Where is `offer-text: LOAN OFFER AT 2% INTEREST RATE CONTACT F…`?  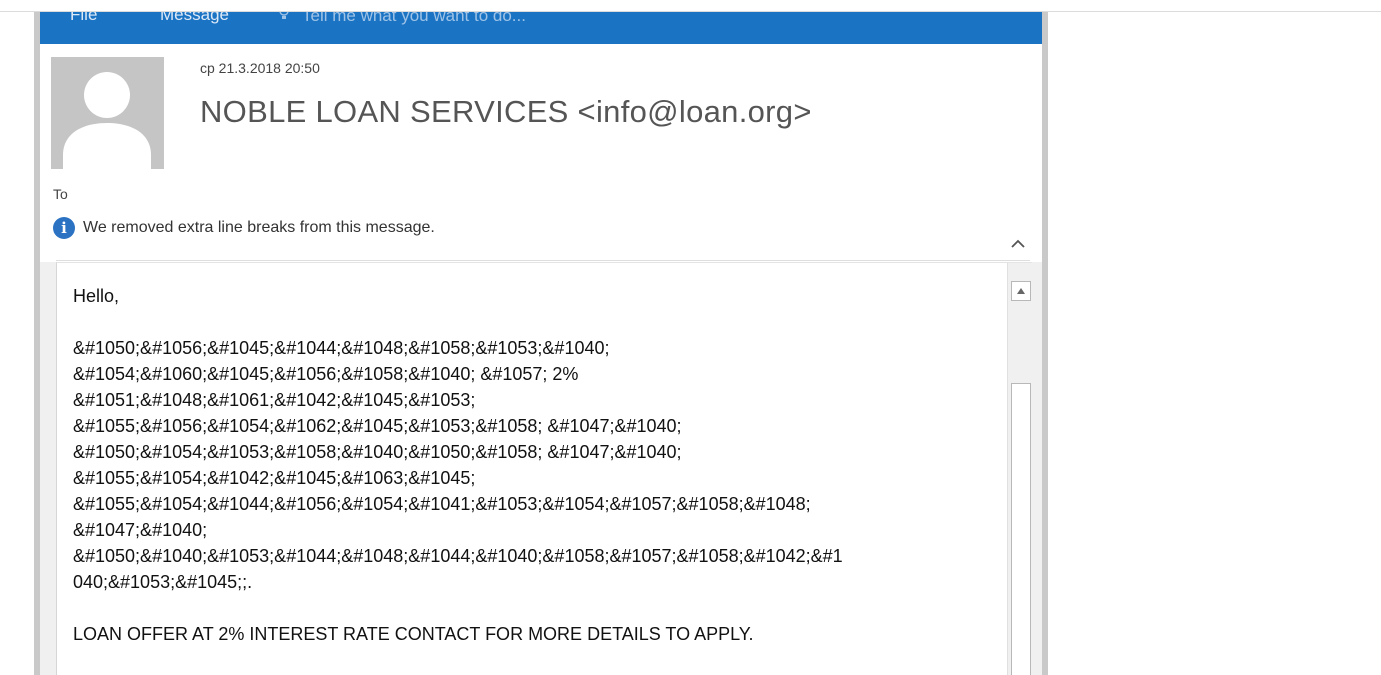
offer-text: LOAN OFFER AT 2% INTEREST RATE CONTACT F… is located at coordinates (413, 634).